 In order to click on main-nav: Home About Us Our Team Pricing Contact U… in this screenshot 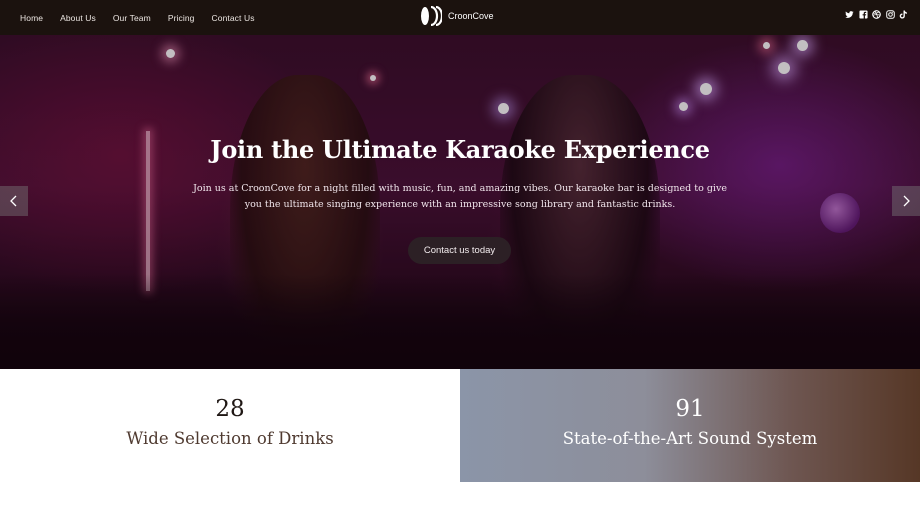, I will do `click(146, 18)`.